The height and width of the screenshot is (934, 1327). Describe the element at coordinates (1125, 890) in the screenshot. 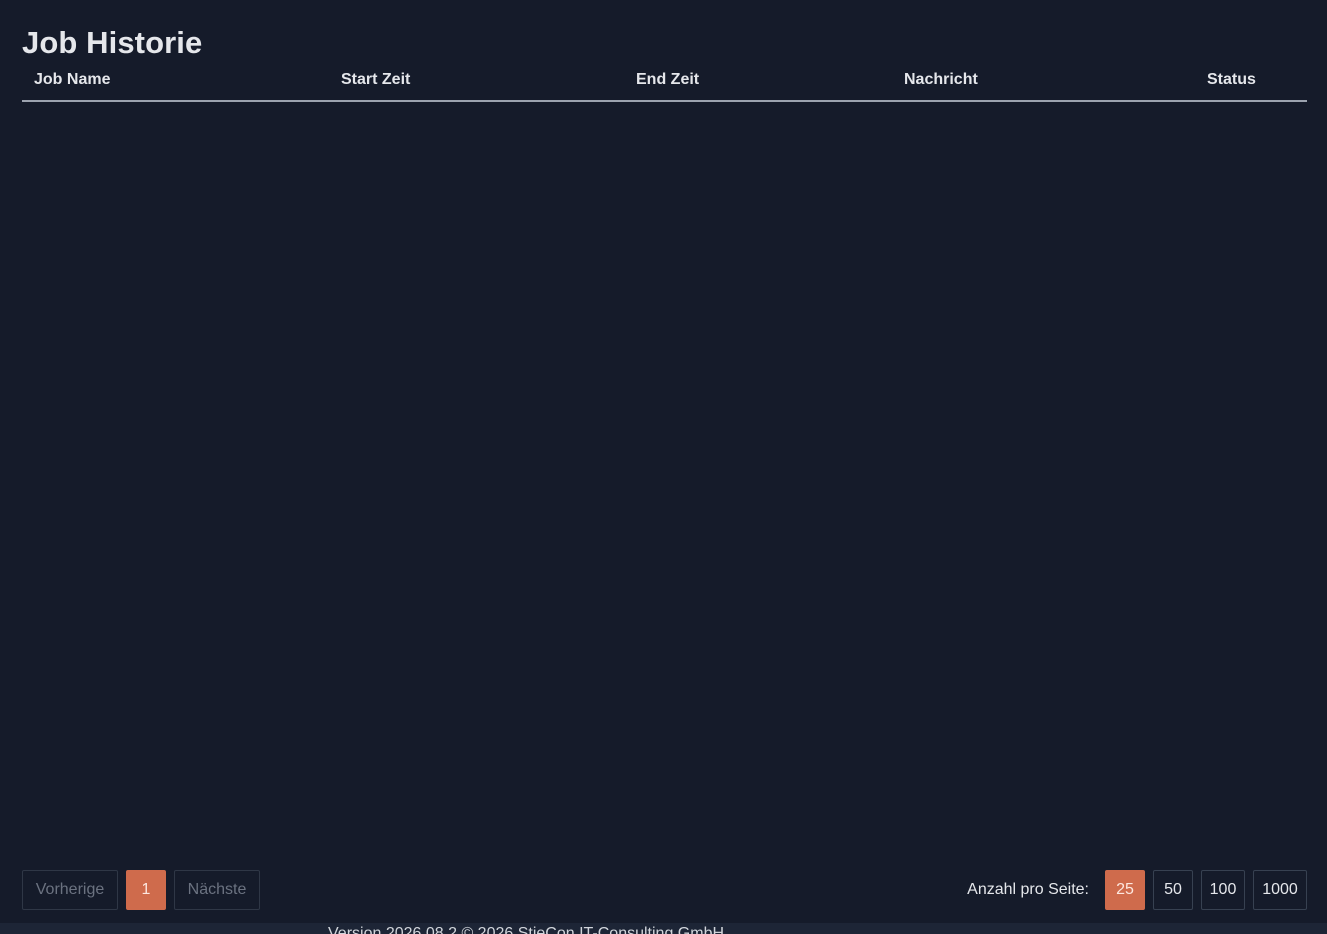

I see `page-size-25-button: 25` at that location.